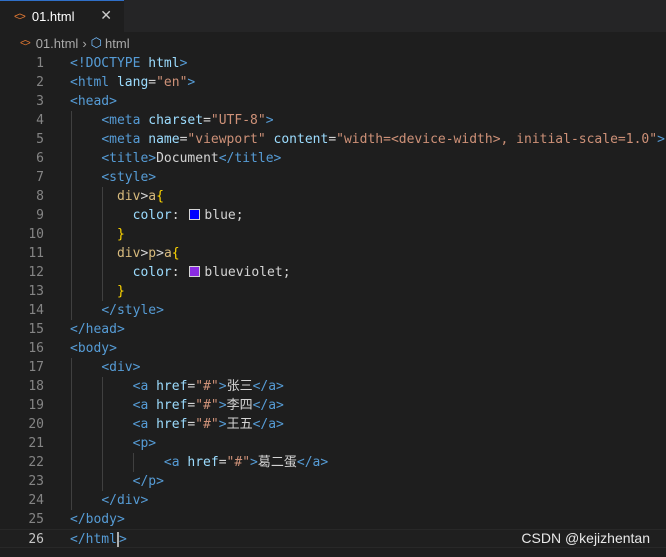  I want to click on code-line: 25 </body>, so click(333, 519).